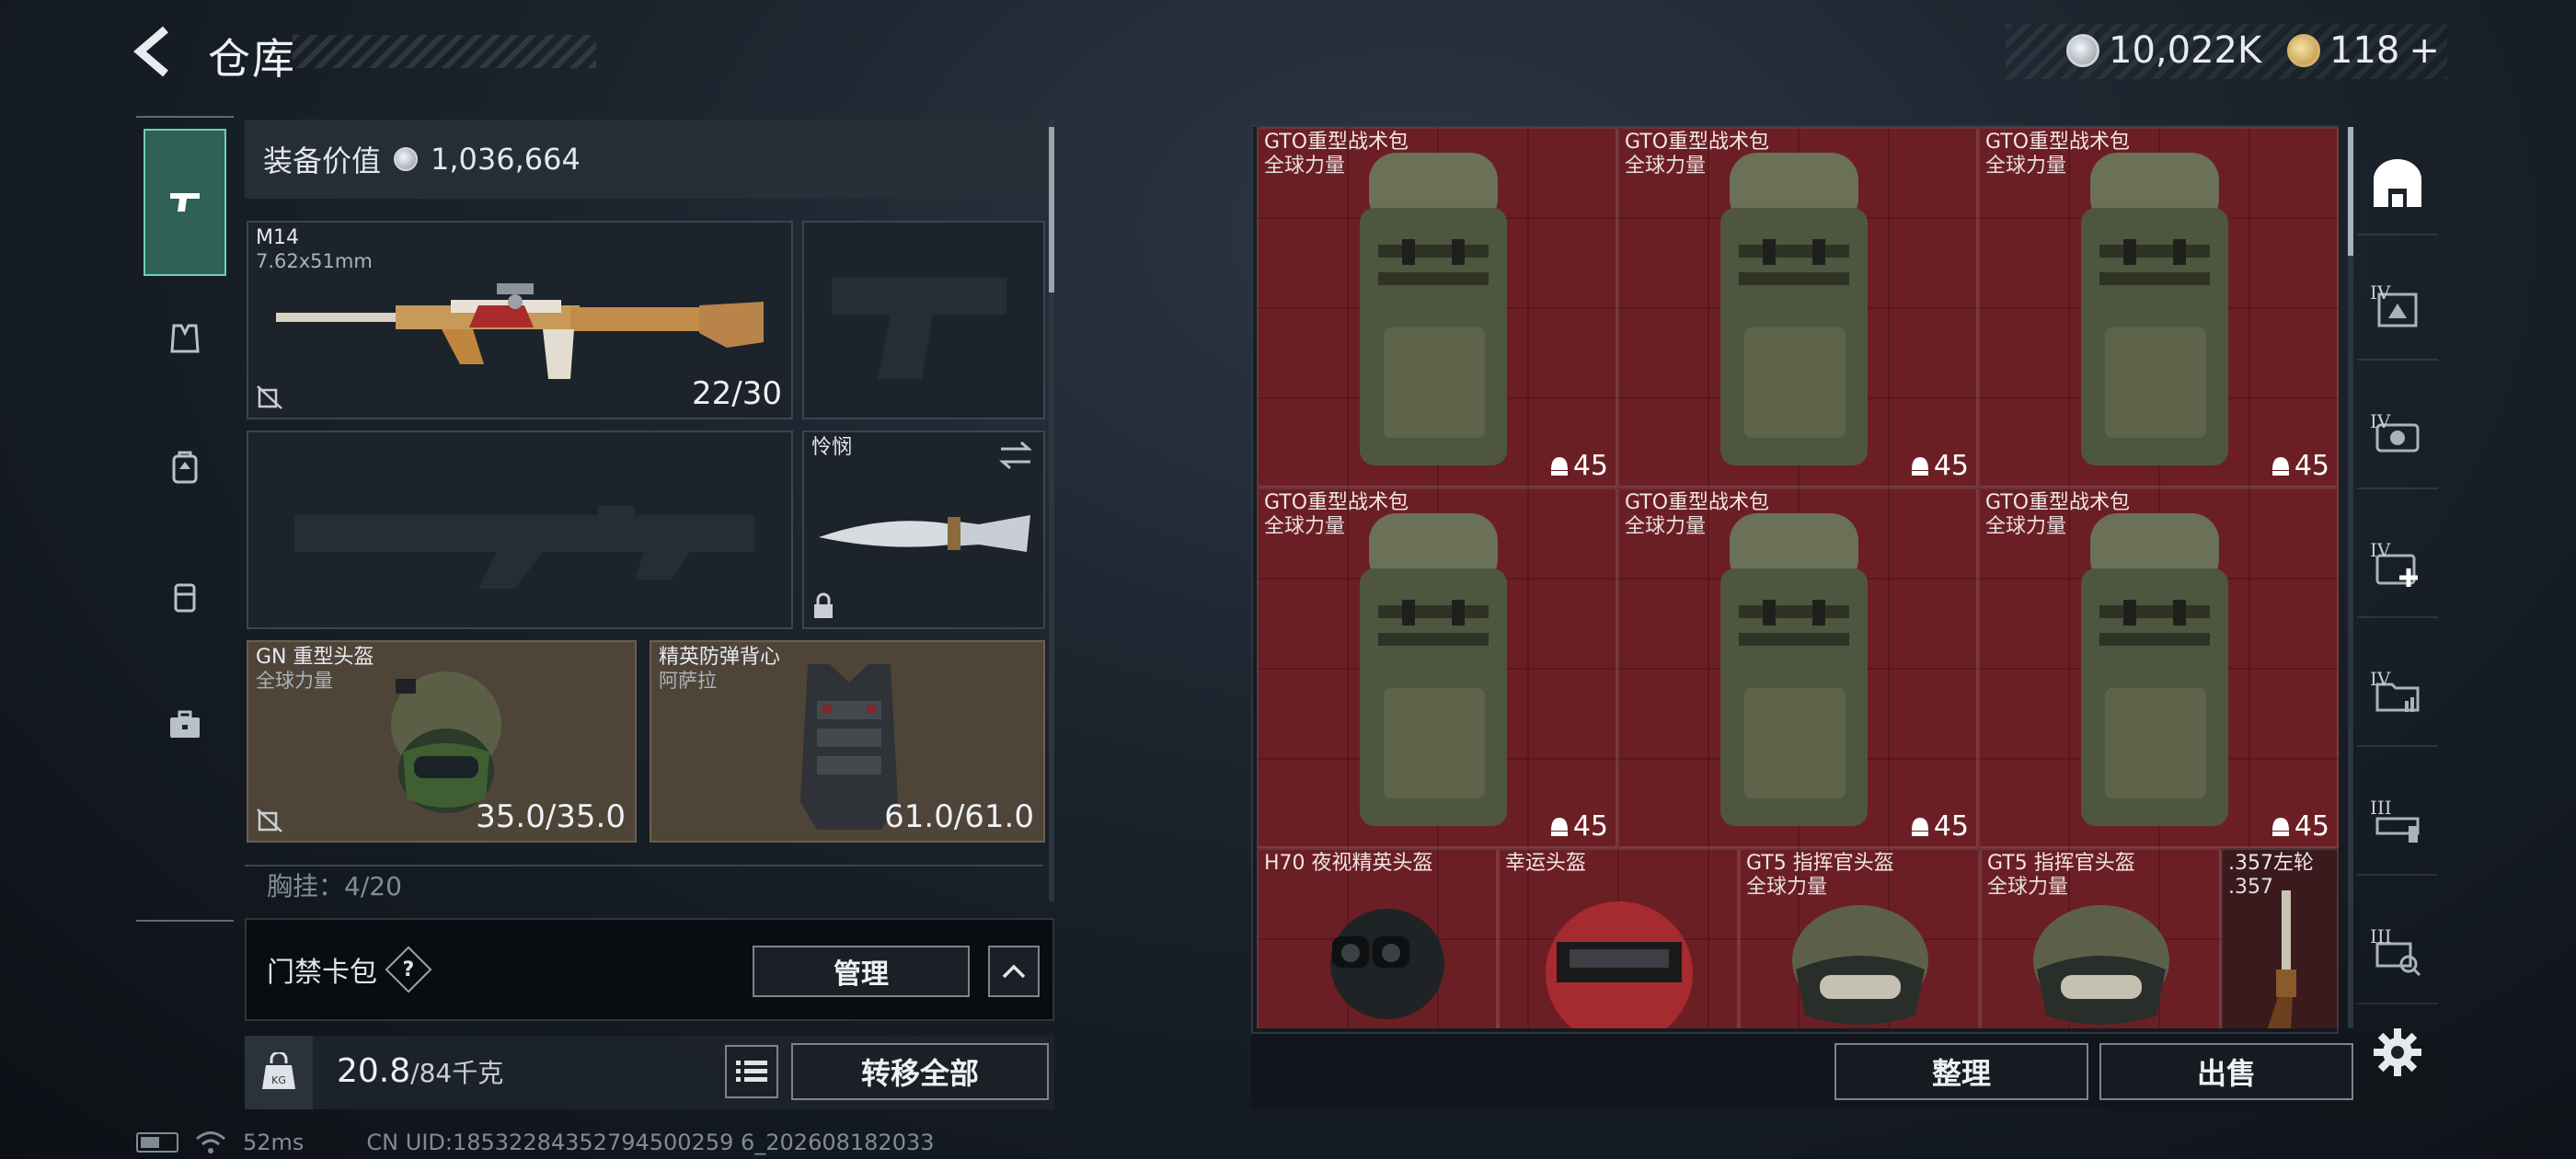  Describe the element at coordinates (2226, 1071) in the screenshot. I see `sell-button: 出售` at that location.